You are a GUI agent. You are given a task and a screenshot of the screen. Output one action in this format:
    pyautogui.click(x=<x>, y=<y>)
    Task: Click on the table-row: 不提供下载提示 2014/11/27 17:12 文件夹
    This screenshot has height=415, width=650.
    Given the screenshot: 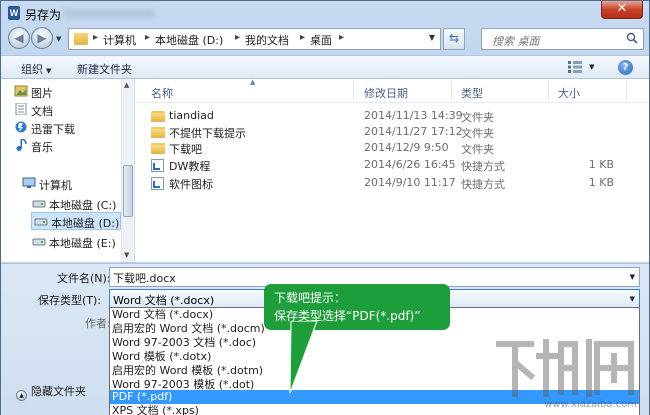 What is the action you would take?
    pyautogui.click(x=392, y=132)
    